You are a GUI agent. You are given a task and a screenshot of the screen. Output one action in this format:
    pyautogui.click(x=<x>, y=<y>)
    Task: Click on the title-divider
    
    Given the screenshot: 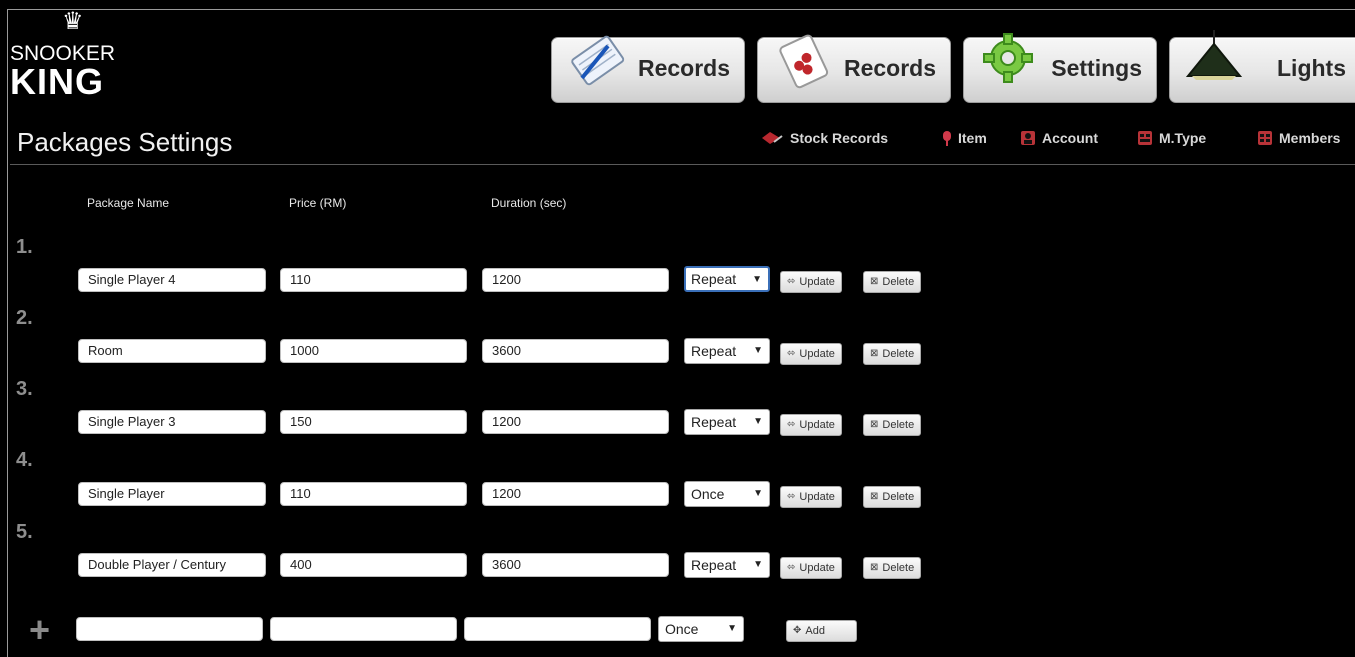 What is the action you would take?
    pyautogui.click(x=682, y=164)
    